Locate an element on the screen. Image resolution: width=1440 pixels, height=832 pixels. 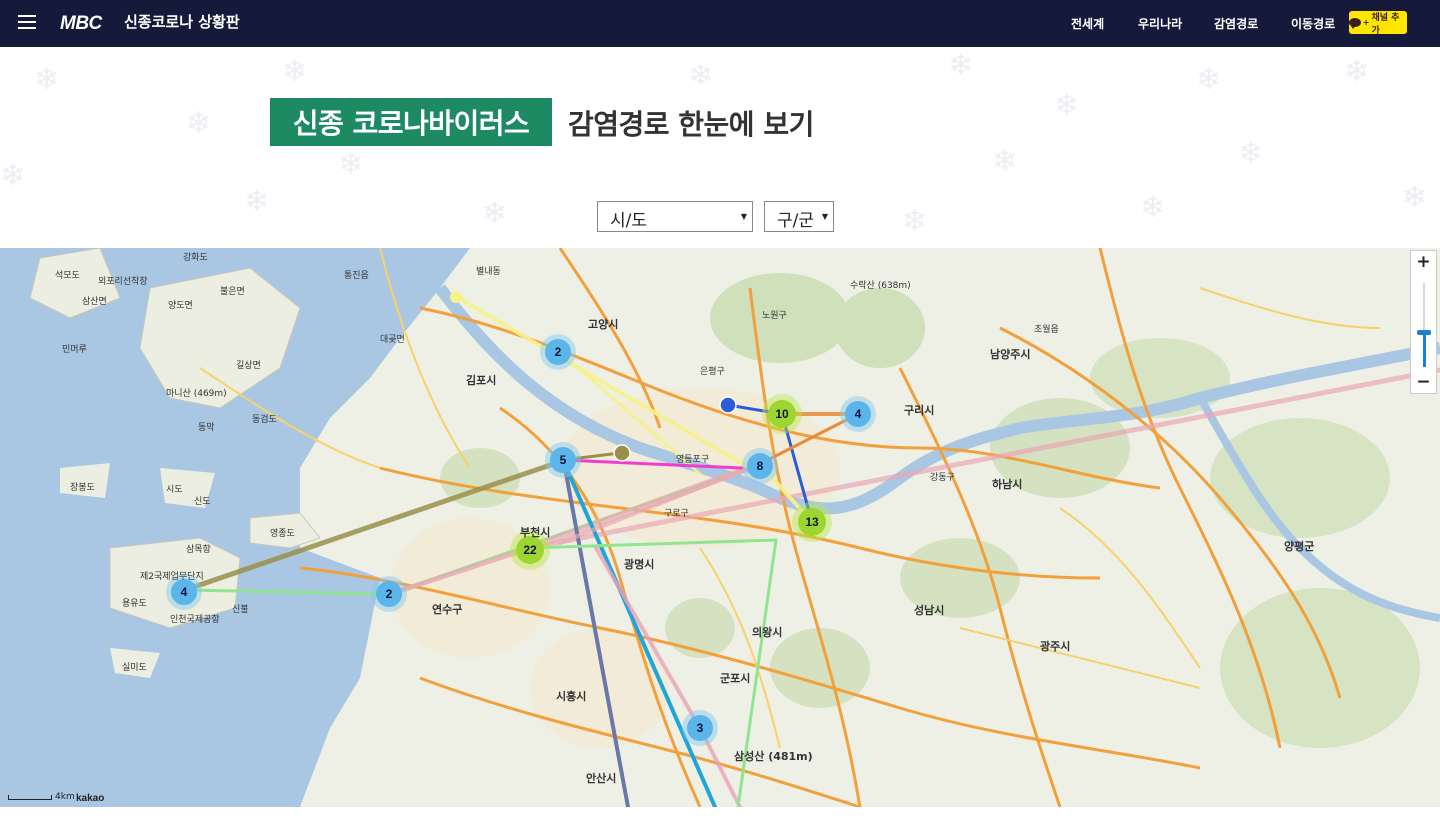
map-label: 석모도 is located at coordinates (67, 275).